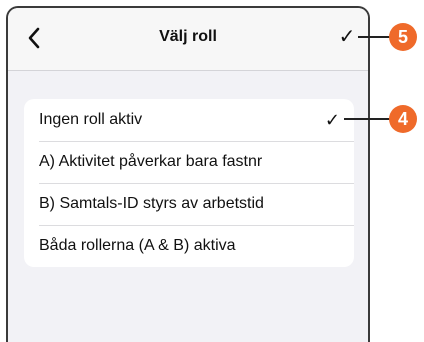  Describe the element at coordinates (403, 37) in the screenshot. I see `callout-badge-5: 5` at that location.